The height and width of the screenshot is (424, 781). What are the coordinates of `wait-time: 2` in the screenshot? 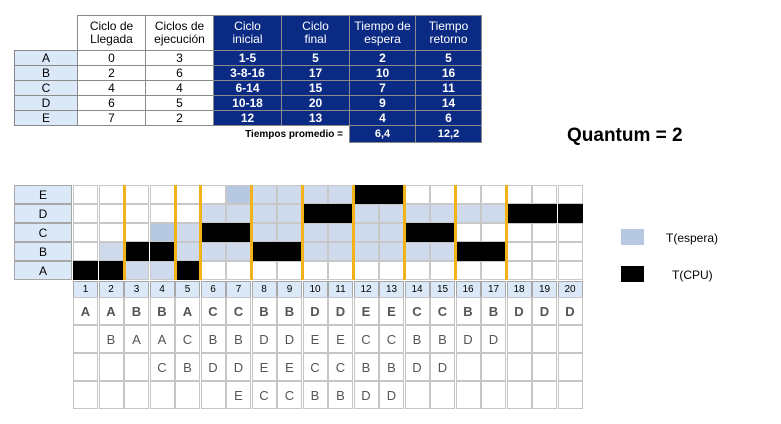 It's located at (382, 58).